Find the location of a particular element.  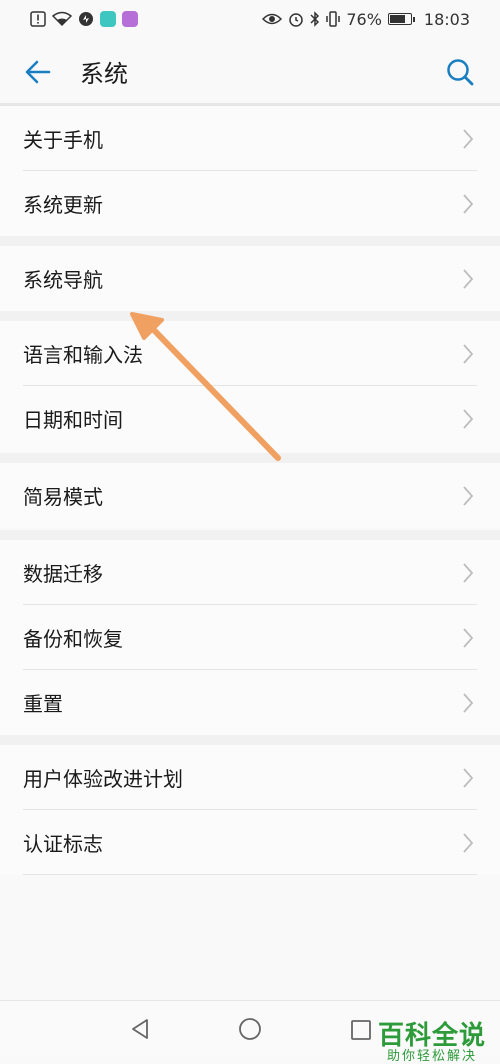

list-item-label: 系统导航 is located at coordinates (63, 280).